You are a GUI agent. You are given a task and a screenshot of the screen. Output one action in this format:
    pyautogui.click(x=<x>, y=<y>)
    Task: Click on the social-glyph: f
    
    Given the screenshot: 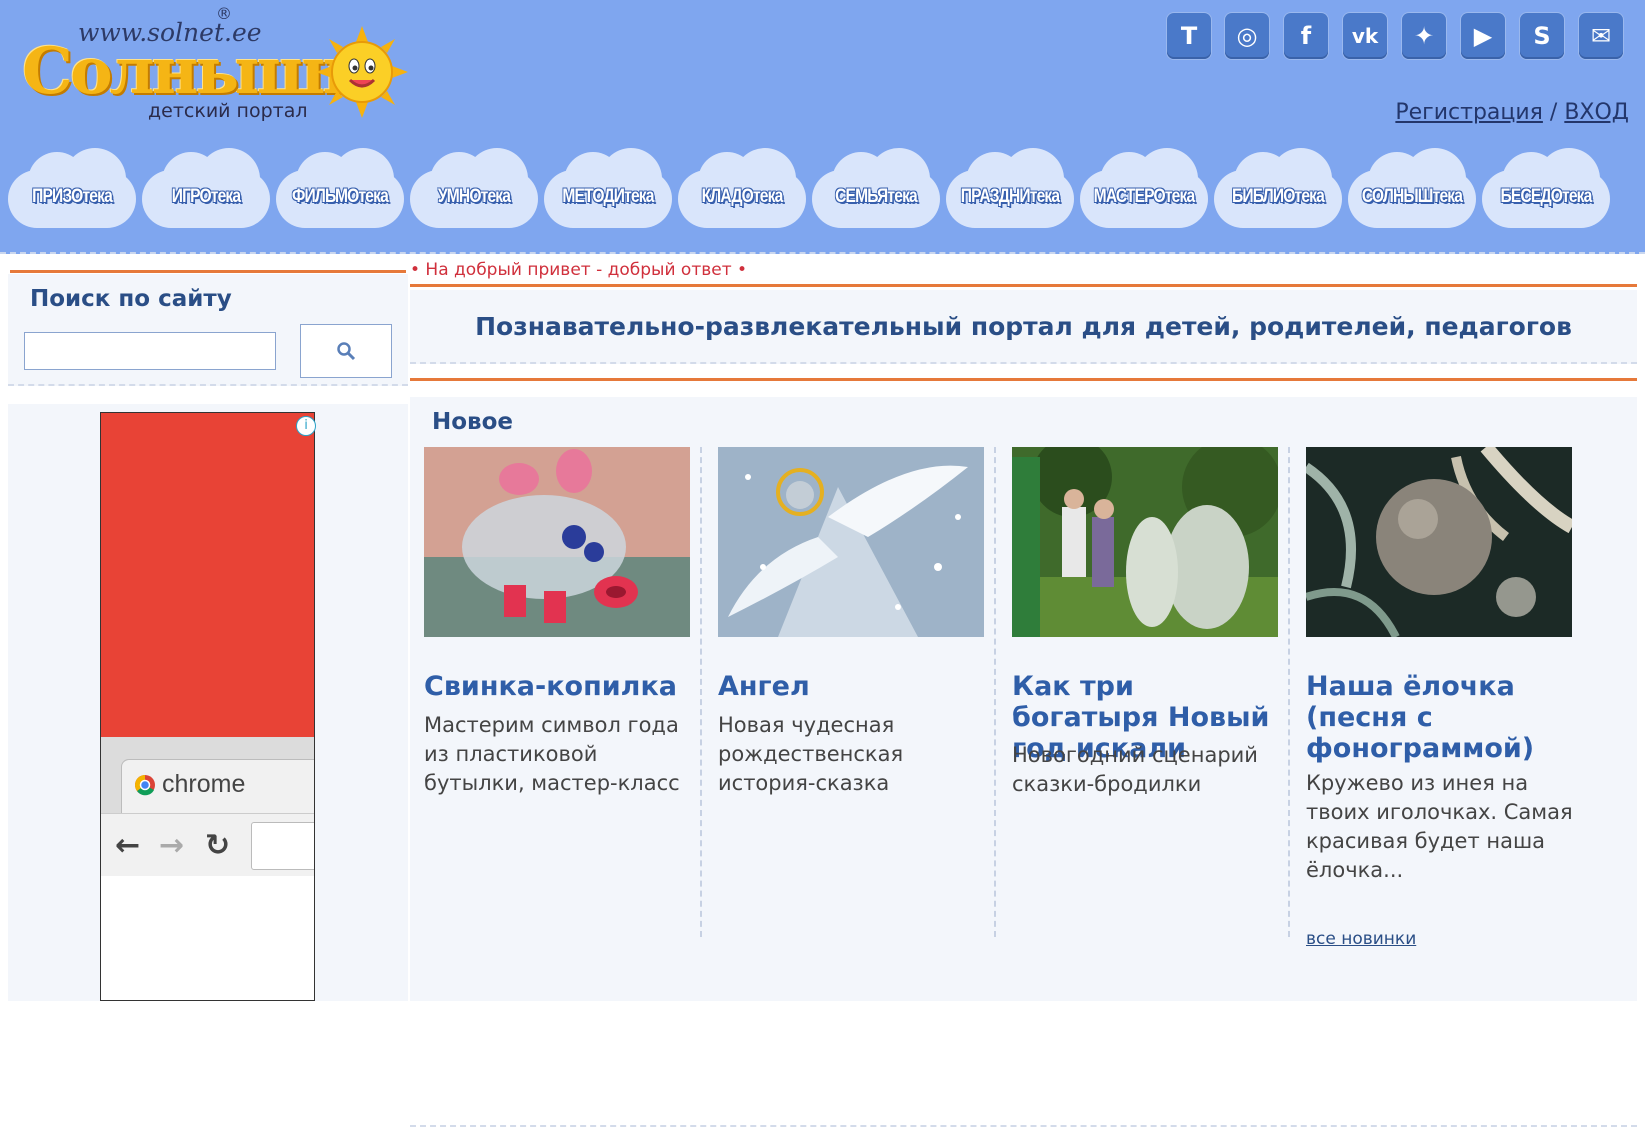 What is the action you would take?
    pyautogui.click(x=1306, y=36)
    